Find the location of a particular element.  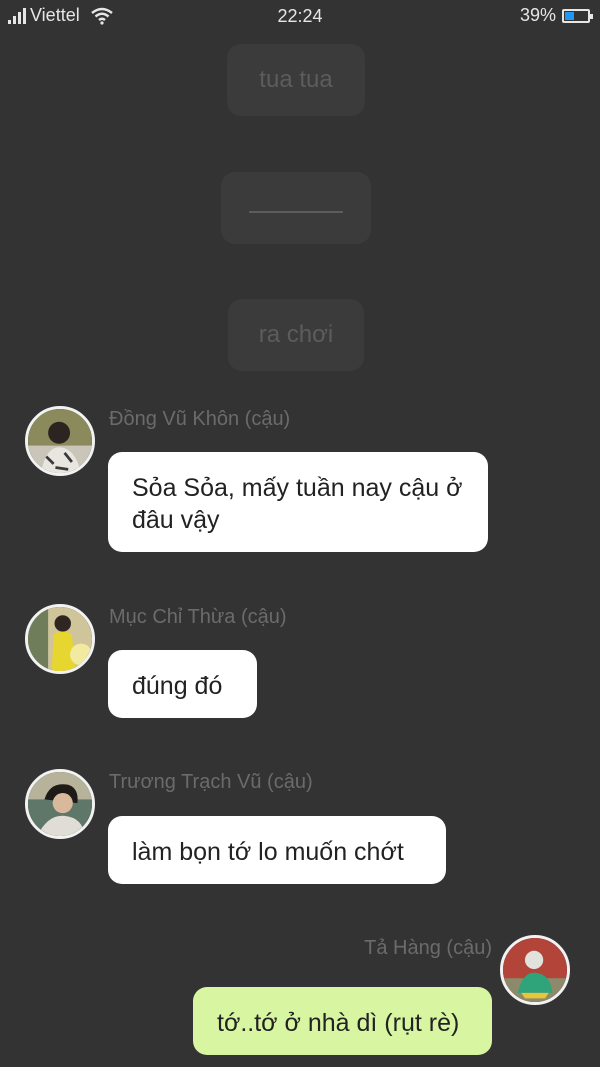

notice-bubble-blank is located at coordinates (296, 208).